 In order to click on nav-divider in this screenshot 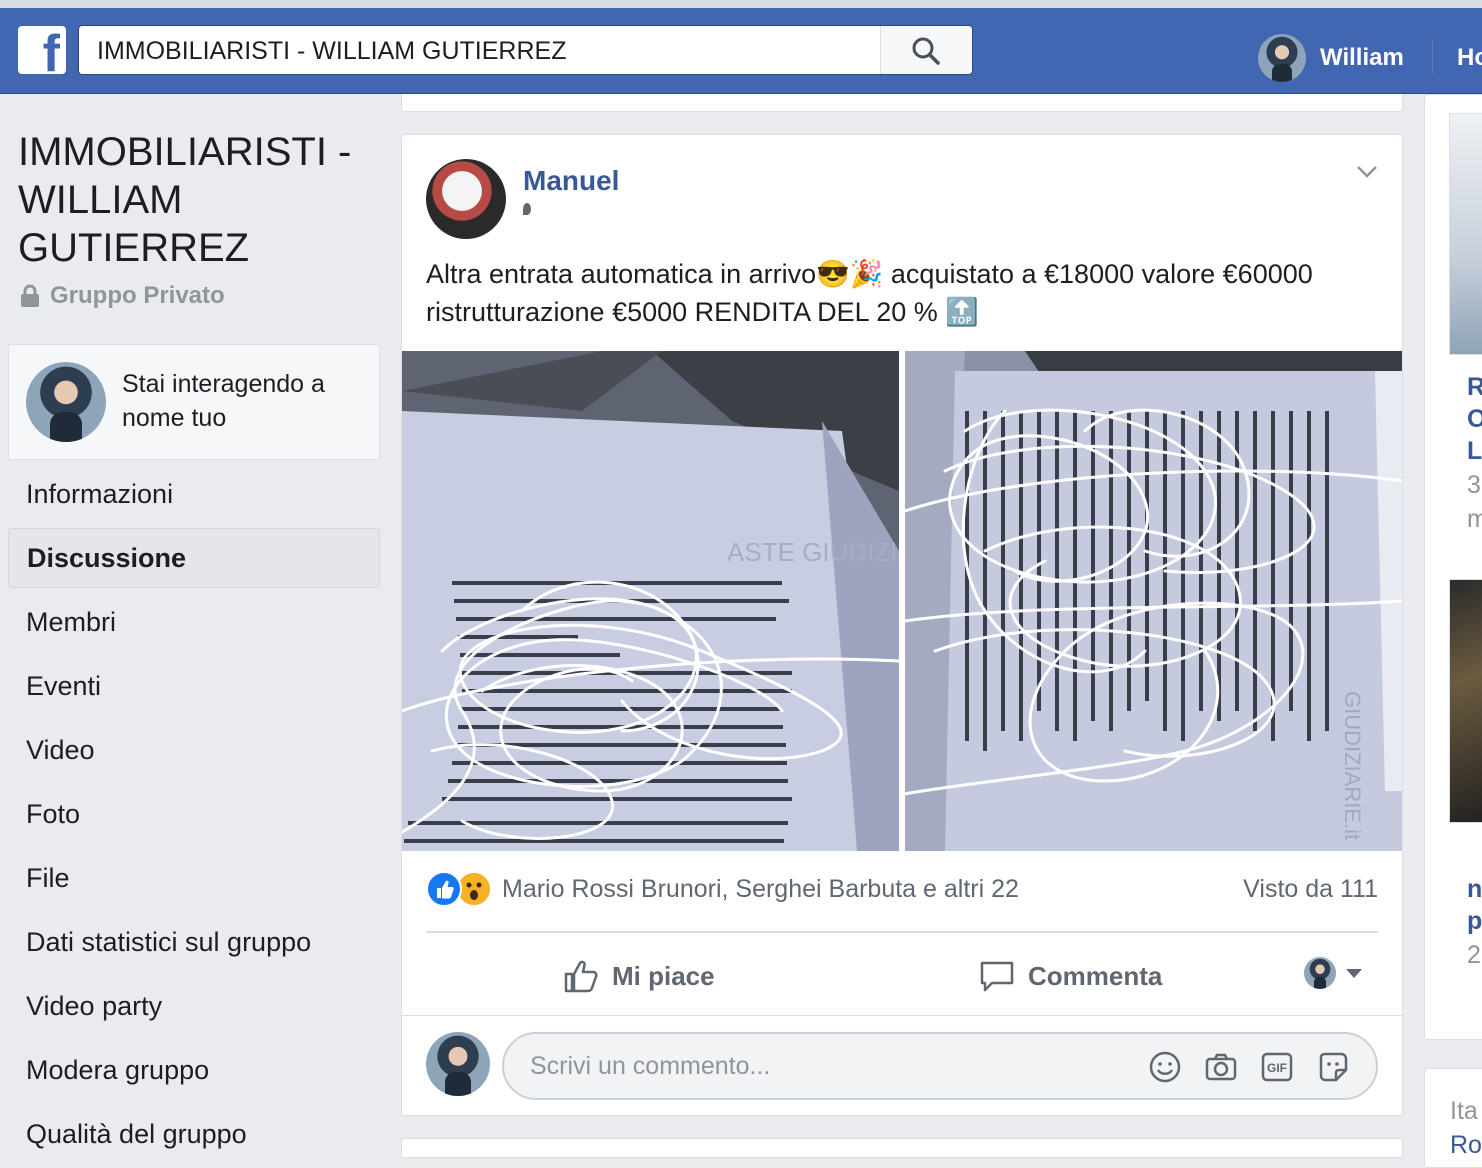, I will do `click(1432, 57)`.